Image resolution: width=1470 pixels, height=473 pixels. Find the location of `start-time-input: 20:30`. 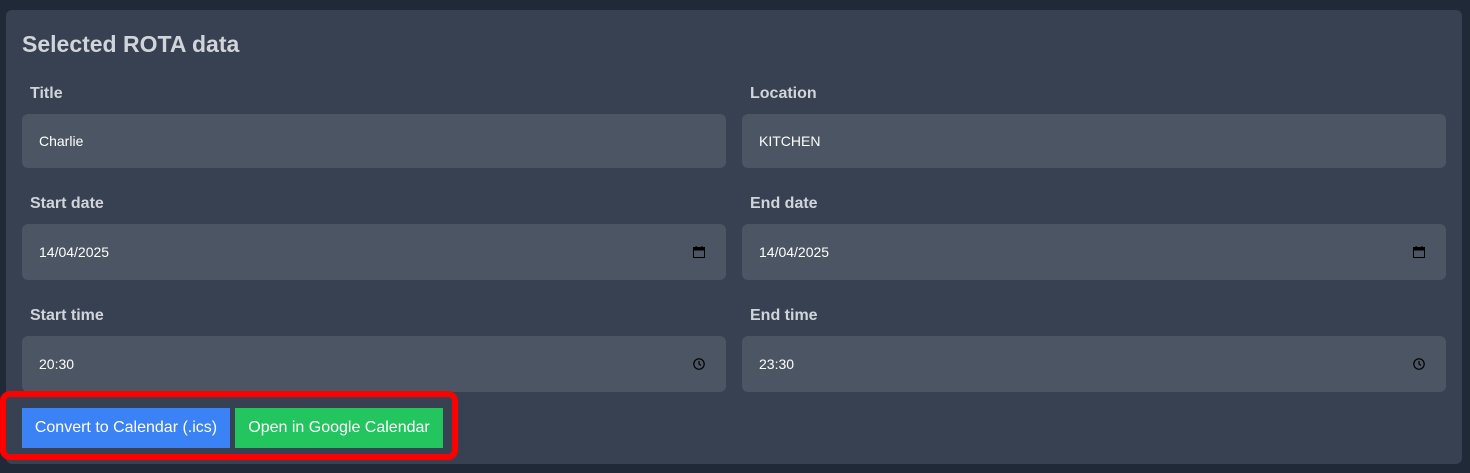

start-time-input: 20:30 is located at coordinates (374, 364).